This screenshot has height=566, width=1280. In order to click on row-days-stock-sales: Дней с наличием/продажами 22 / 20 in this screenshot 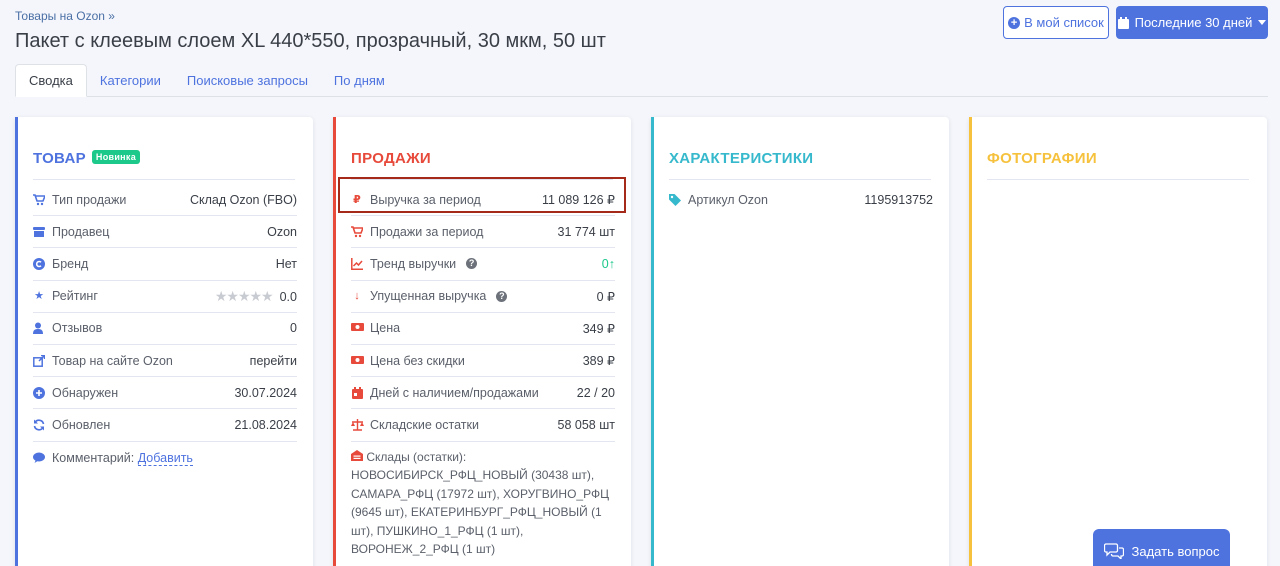, I will do `click(483, 393)`.